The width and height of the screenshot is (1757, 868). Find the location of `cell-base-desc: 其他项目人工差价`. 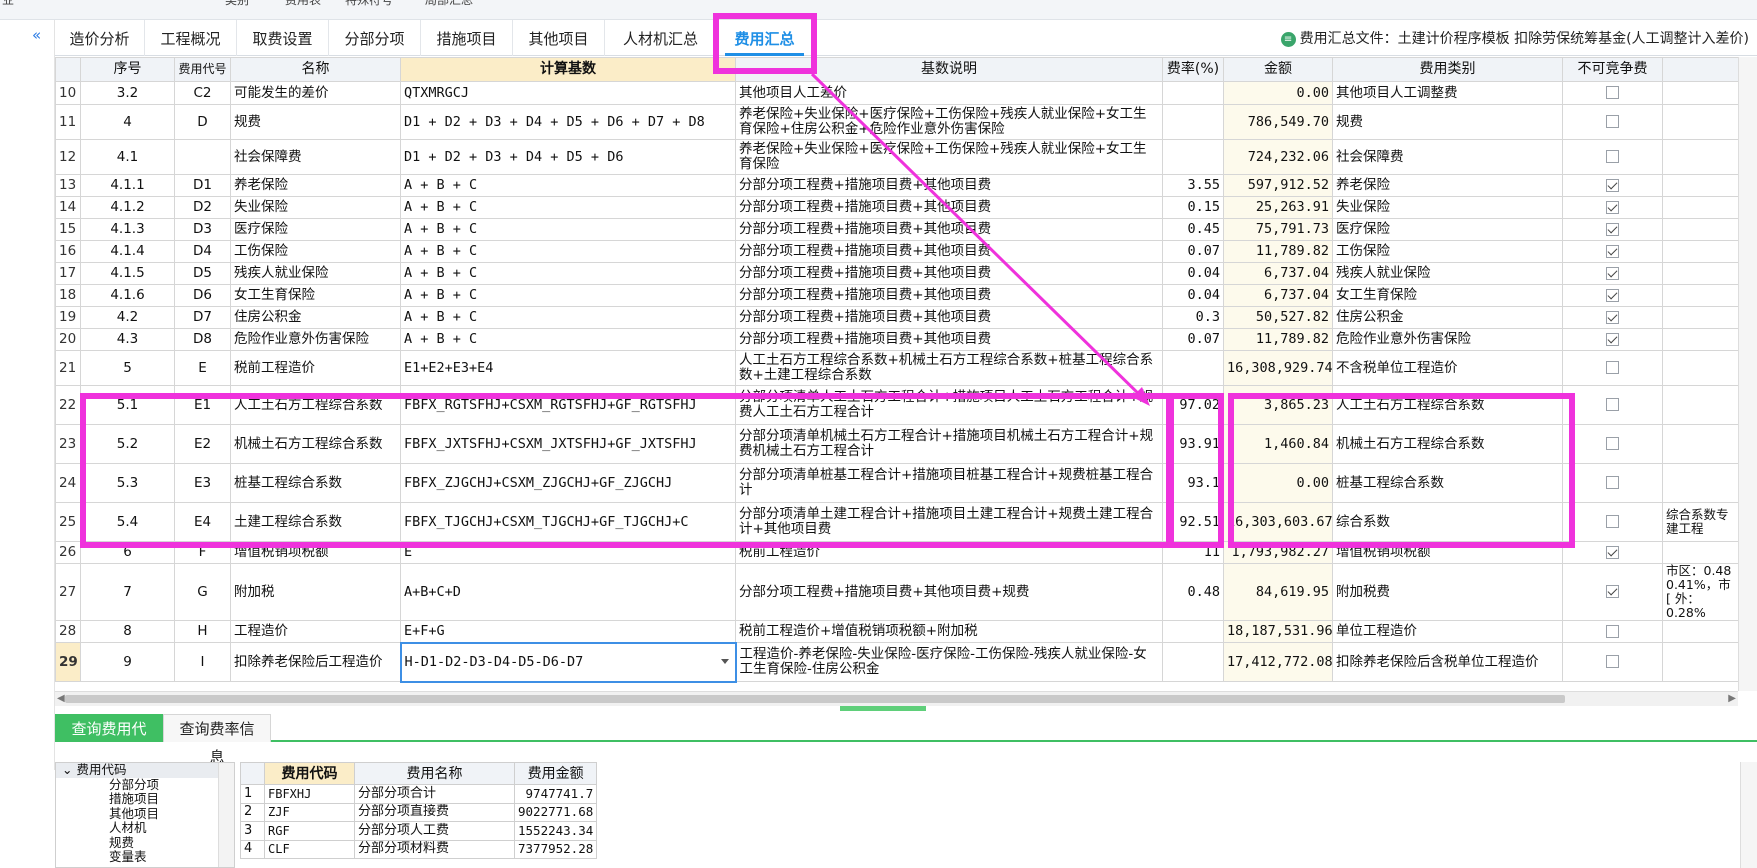

cell-base-desc: 其他项目人工差价 is located at coordinates (949, 93).